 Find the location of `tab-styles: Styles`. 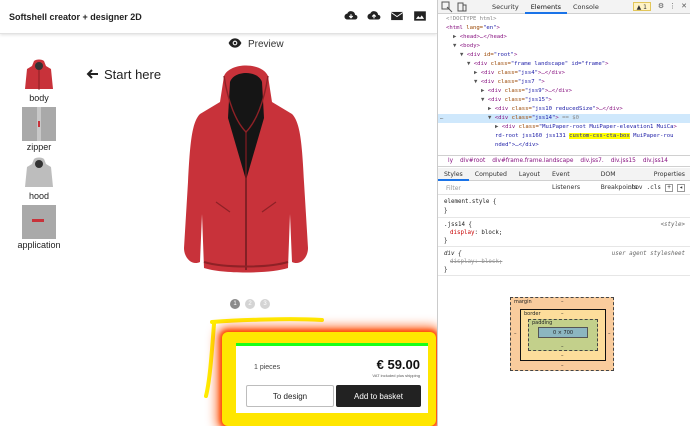

tab-styles: Styles is located at coordinates (453, 174).